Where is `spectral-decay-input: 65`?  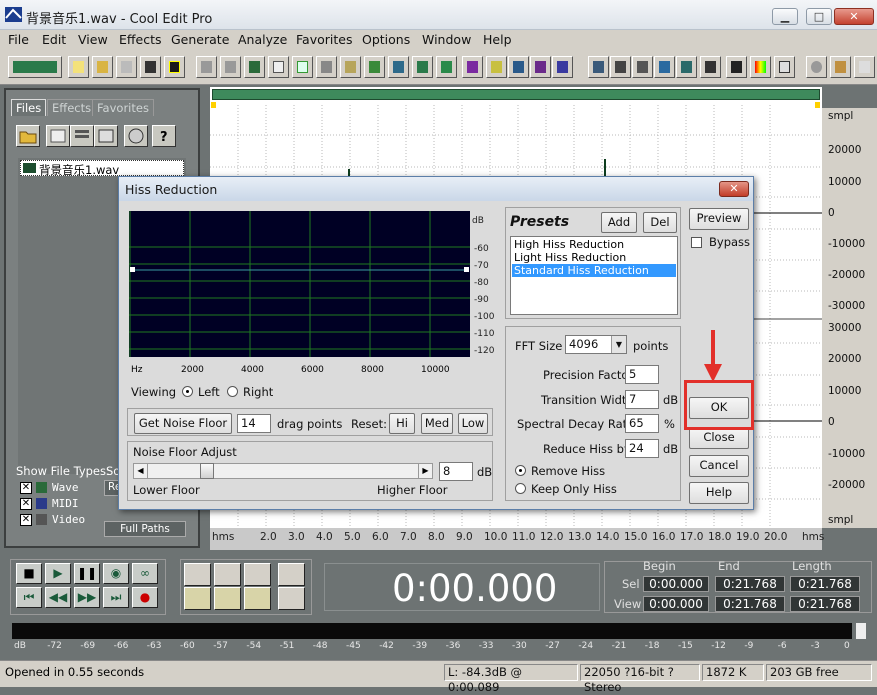
spectral-decay-input: 65 is located at coordinates (642, 423).